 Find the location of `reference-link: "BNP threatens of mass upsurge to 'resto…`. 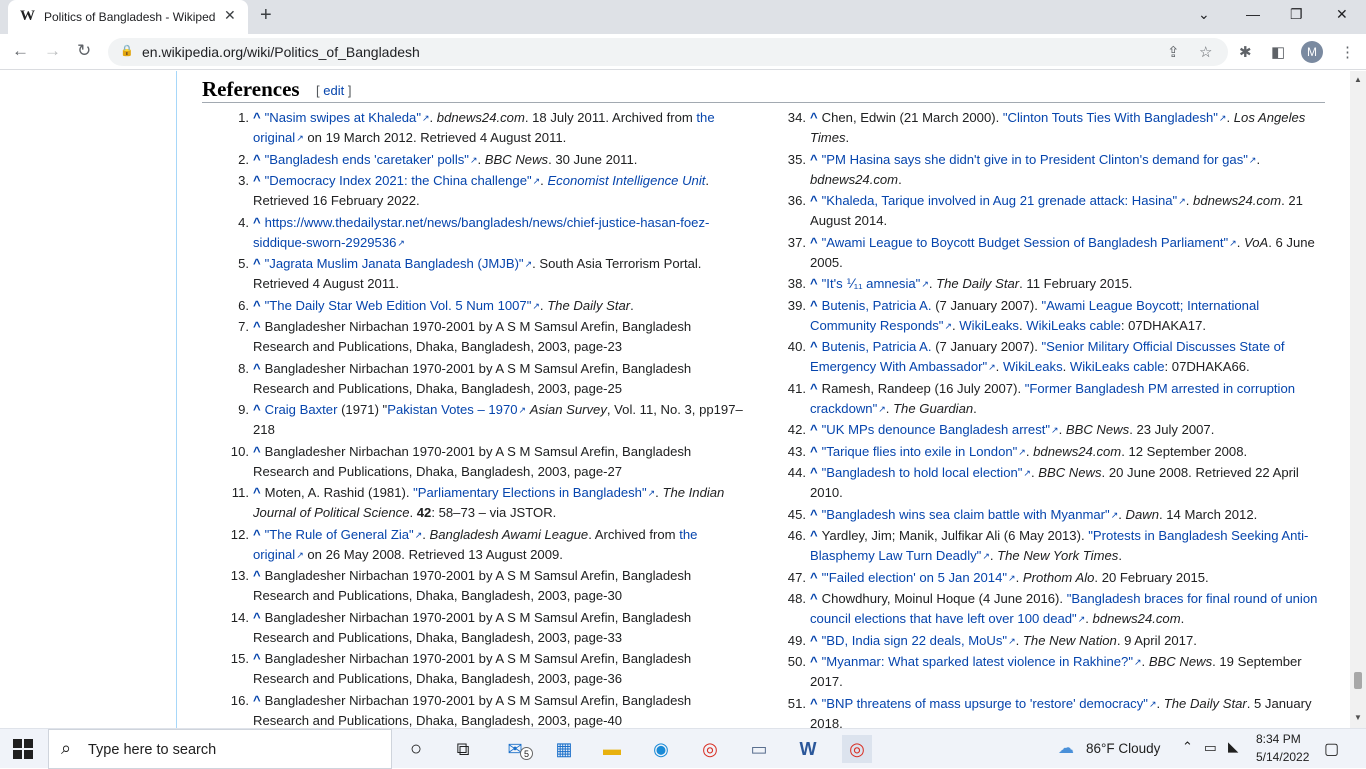

reference-link: "BNP threatens of mass upsurge to 'resto… is located at coordinates (989, 703).